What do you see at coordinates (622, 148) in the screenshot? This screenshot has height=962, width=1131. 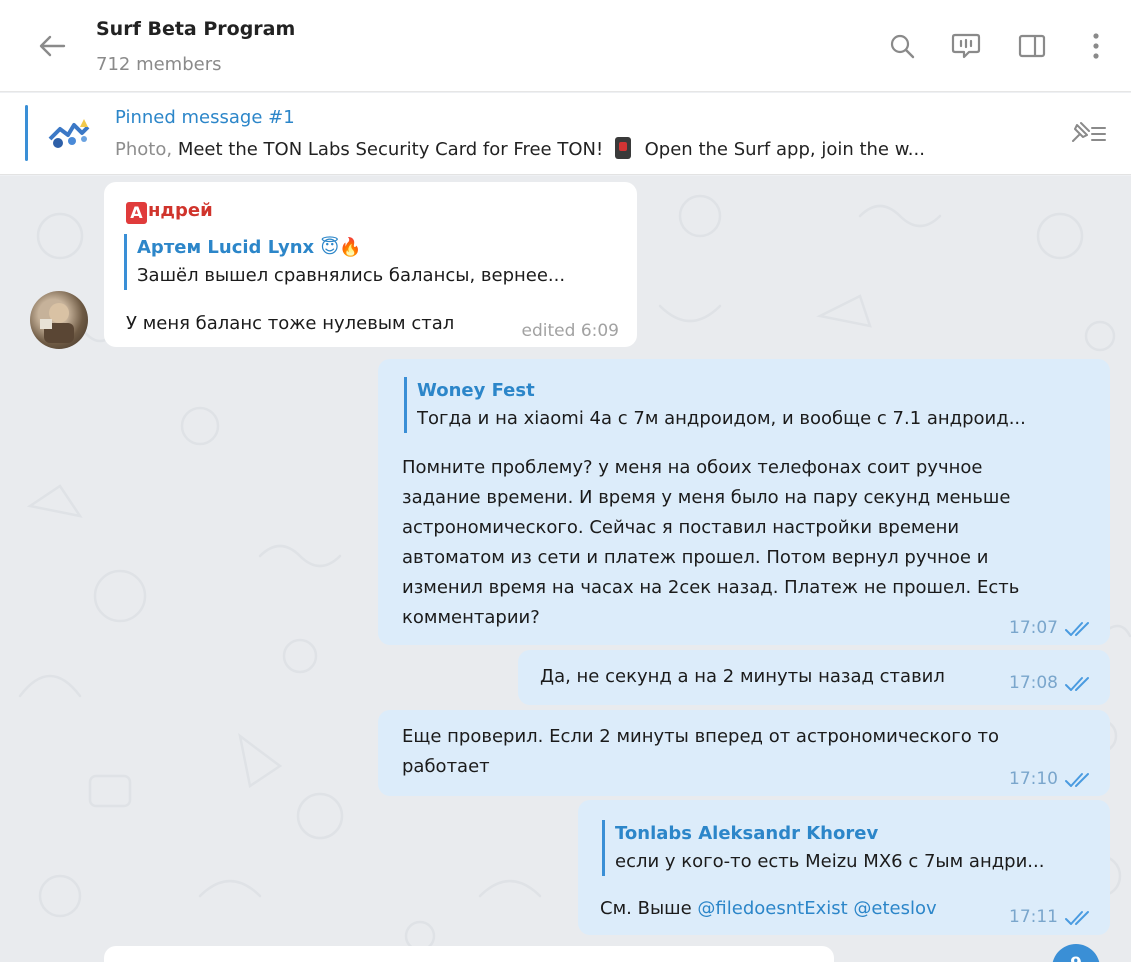 I see `security-card-emoji-icon` at bounding box center [622, 148].